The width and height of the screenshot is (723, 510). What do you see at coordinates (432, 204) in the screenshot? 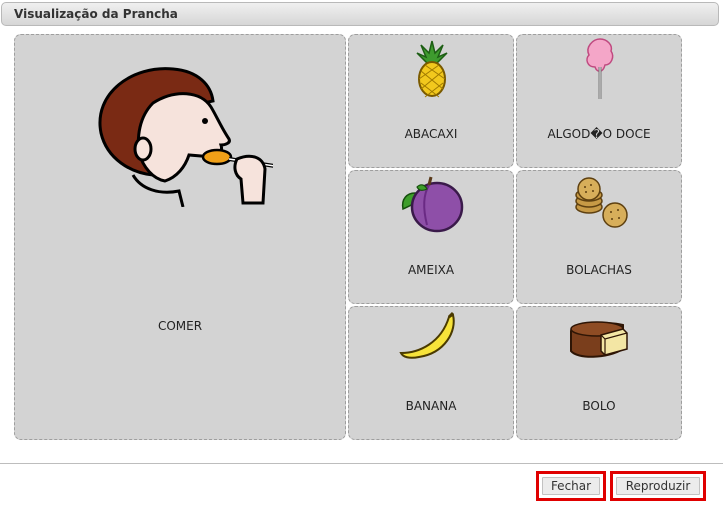
I see `plum-icon` at bounding box center [432, 204].